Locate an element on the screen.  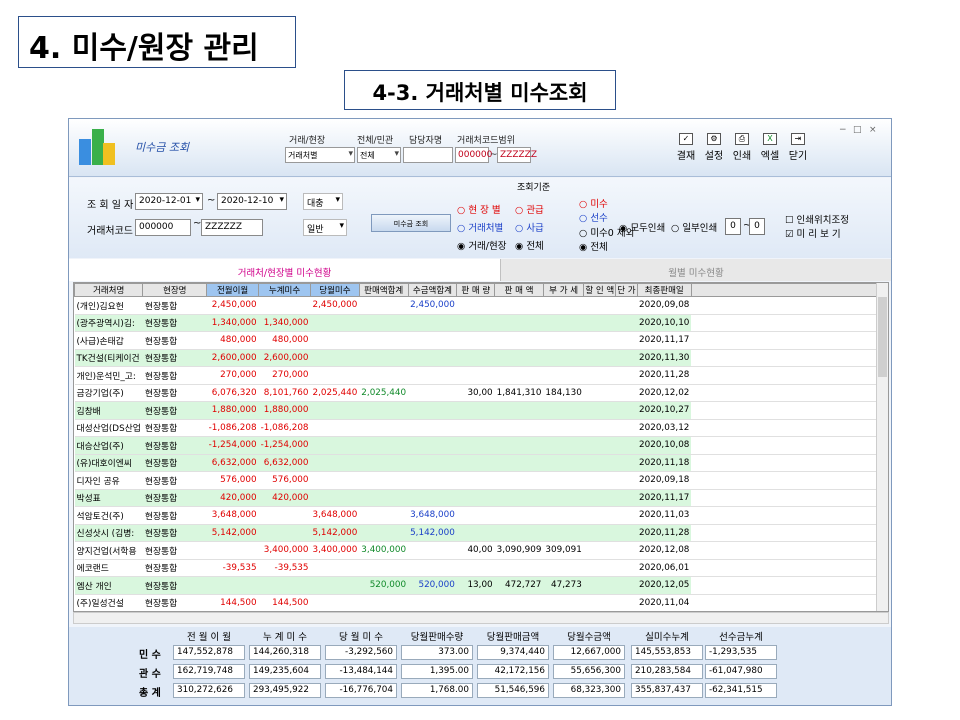
deal-site-select: 거래처별 is located at coordinates (320, 155).